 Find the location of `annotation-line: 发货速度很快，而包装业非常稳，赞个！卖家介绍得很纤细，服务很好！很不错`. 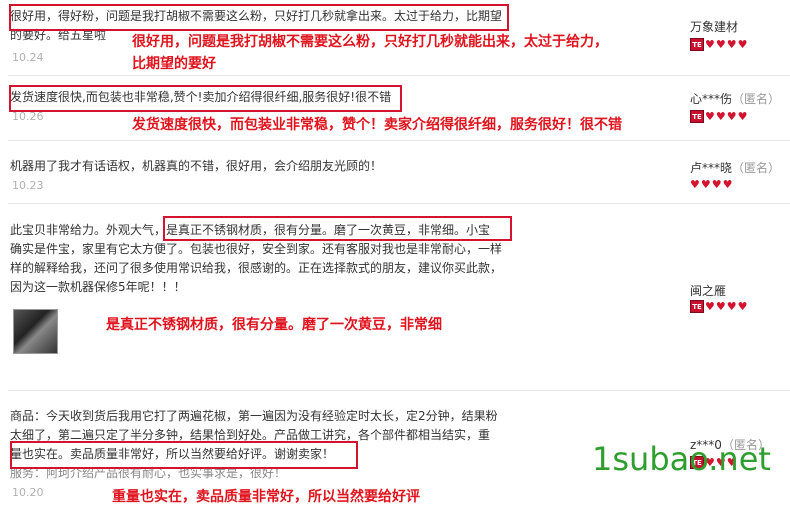

annotation-line: 发货速度很快，而包装业非常稳，赞个！卖家介绍得很纤细，服务很好！很不错 is located at coordinates (377, 125).